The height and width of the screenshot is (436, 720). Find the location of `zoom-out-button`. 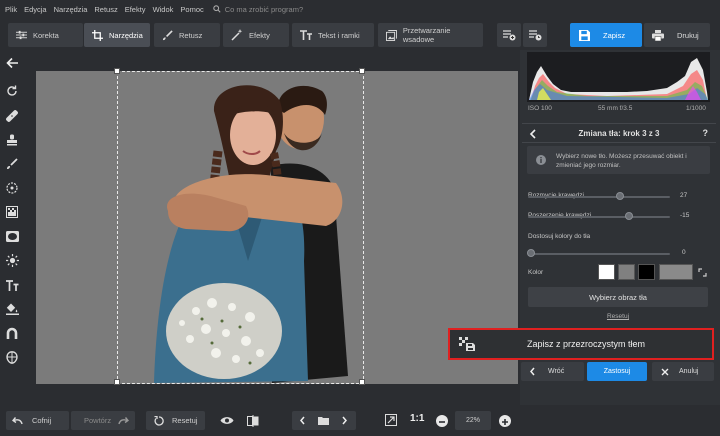

zoom-out-button is located at coordinates (442, 421).